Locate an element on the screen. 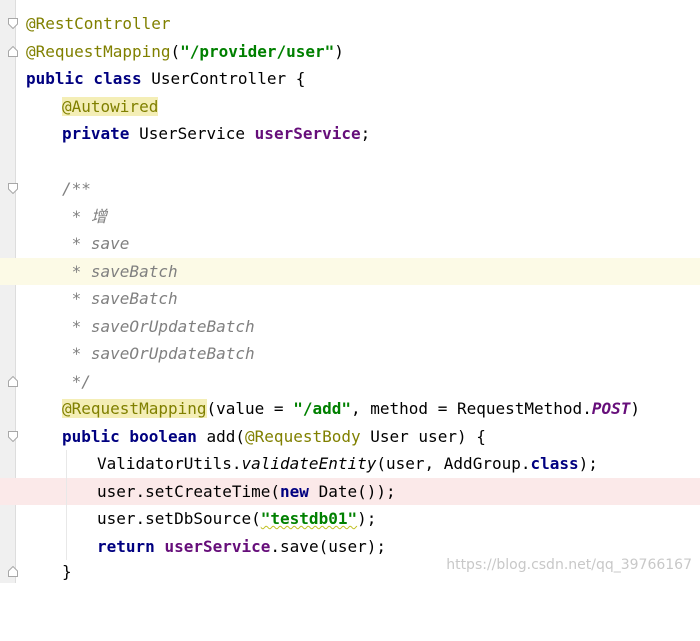 The height and width of the screenshot is (641, 700). code-text: add( is located at coordinates (221, 436).